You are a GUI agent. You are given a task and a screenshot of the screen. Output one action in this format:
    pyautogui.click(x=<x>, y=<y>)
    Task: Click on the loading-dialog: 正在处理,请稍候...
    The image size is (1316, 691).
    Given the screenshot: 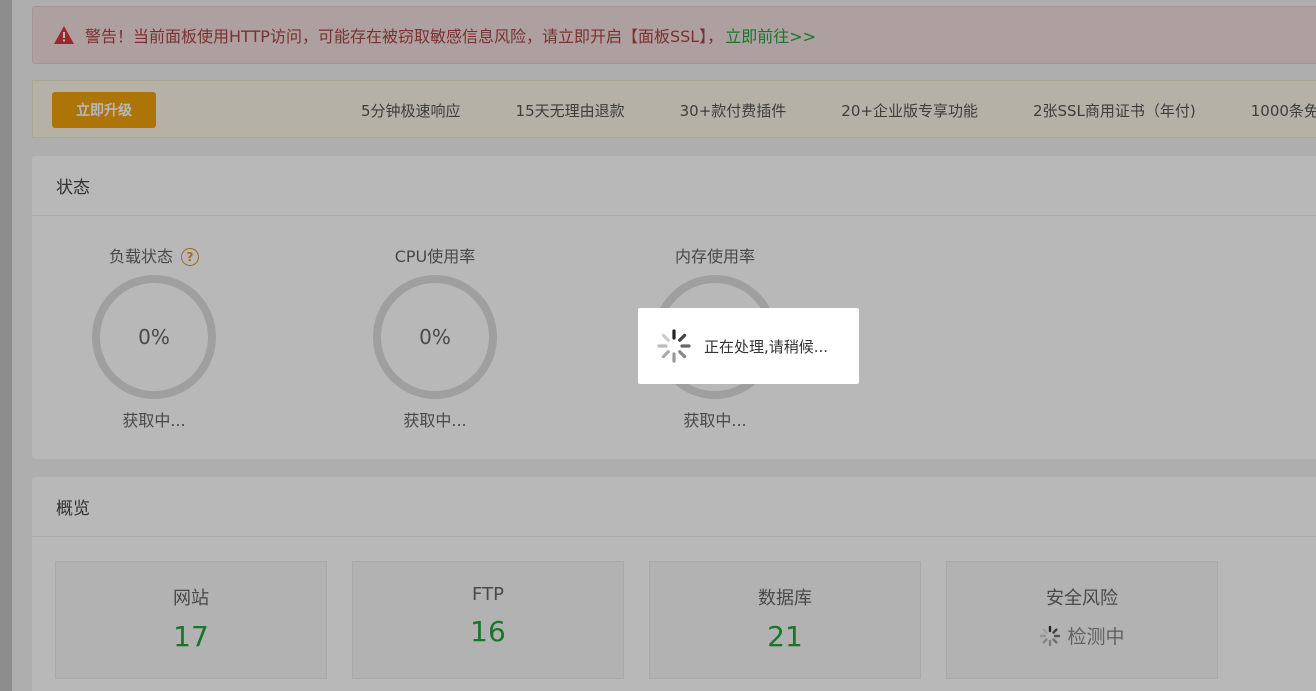 What is the action you would take?
    pyautogui.click(x=748, y=346)
    